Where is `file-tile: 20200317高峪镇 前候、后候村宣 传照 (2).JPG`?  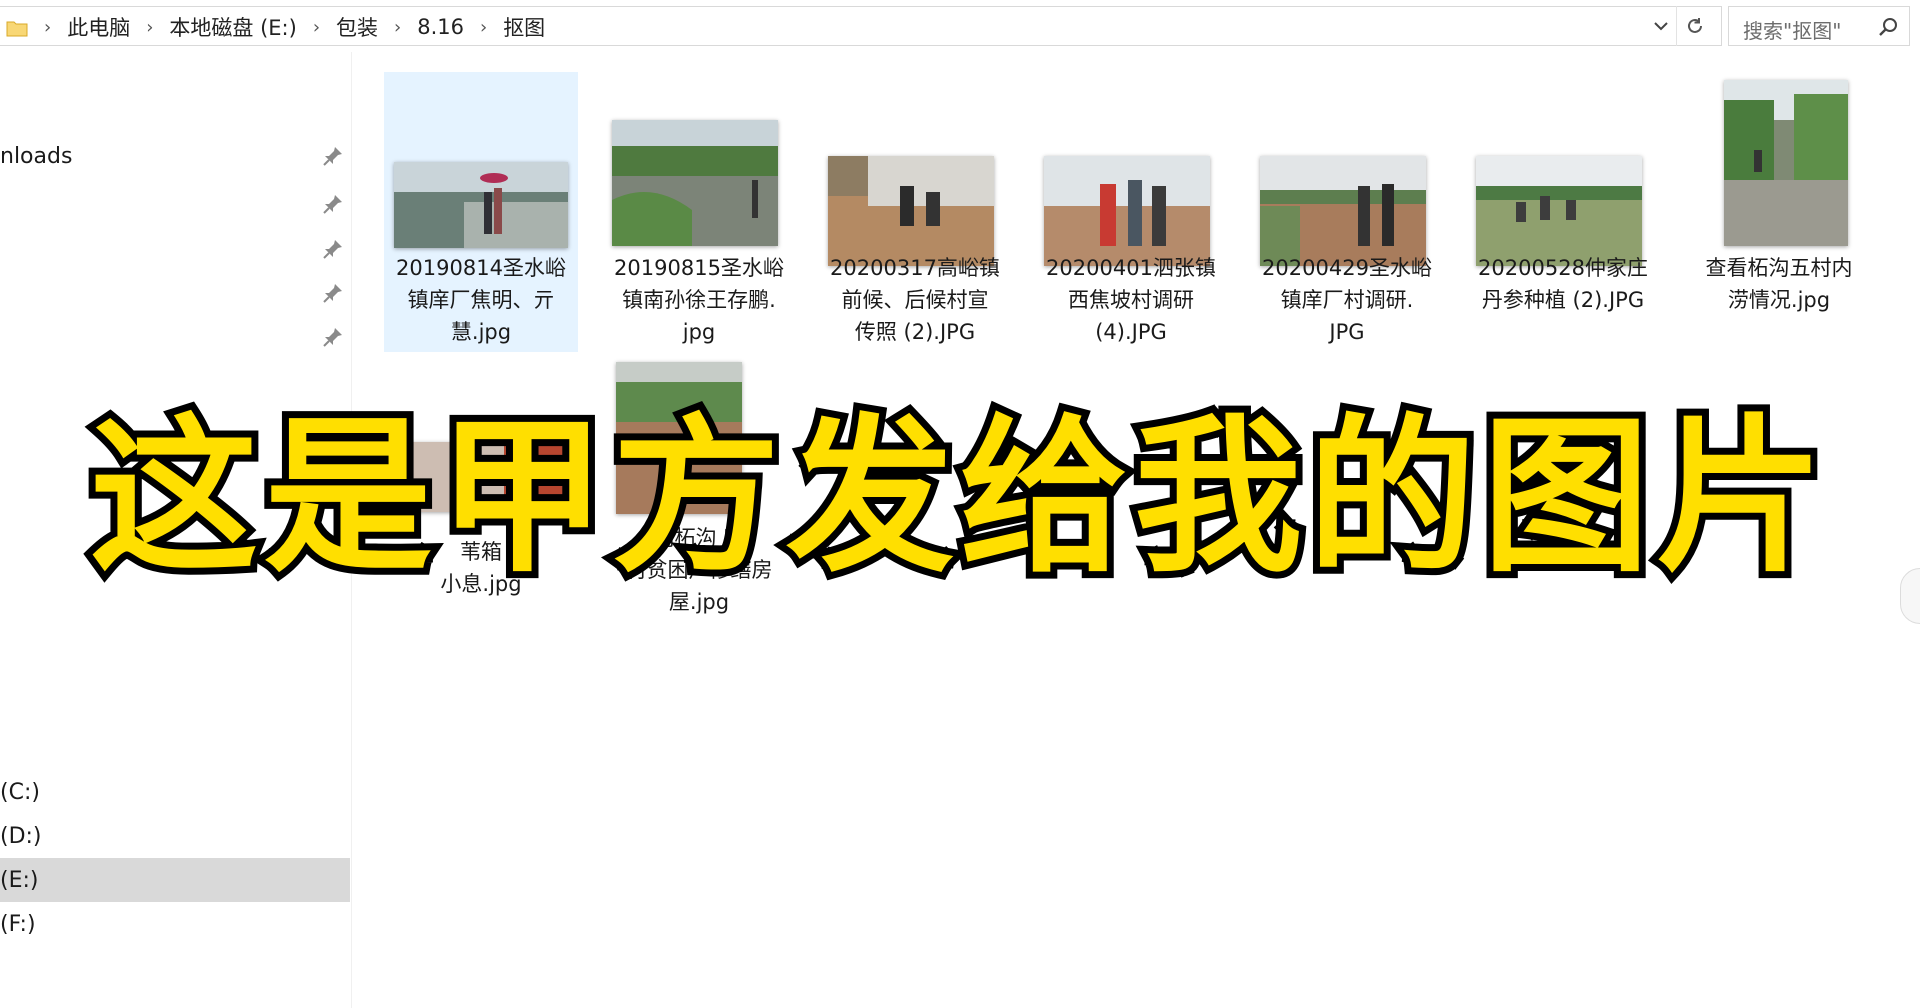
file-tile: 20200317高峪镇 前候、后候村宣 传照 (2).JPG is located at coordinates (915, 212).